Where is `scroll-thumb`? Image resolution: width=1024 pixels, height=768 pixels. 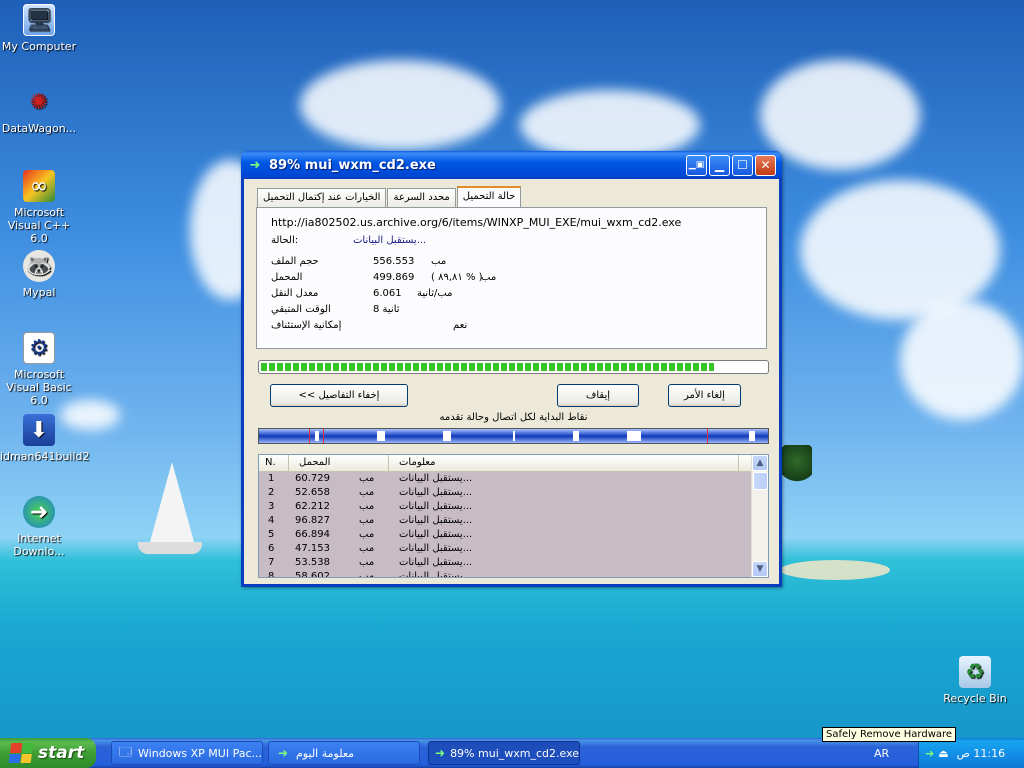 scroll-thumb is located at coordinates (760, 481).